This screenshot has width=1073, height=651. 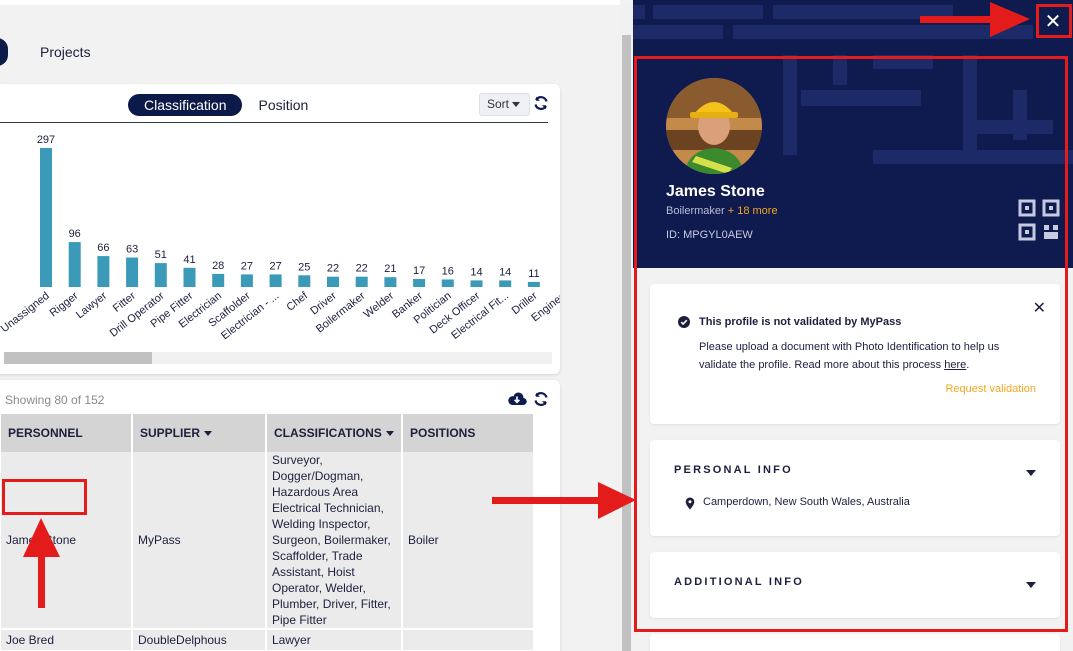 What do you see at coordinates (199, 433) in the screenshot?
I see `column-header-supplier: SUPPLIER` at bounding box center [199, 433].